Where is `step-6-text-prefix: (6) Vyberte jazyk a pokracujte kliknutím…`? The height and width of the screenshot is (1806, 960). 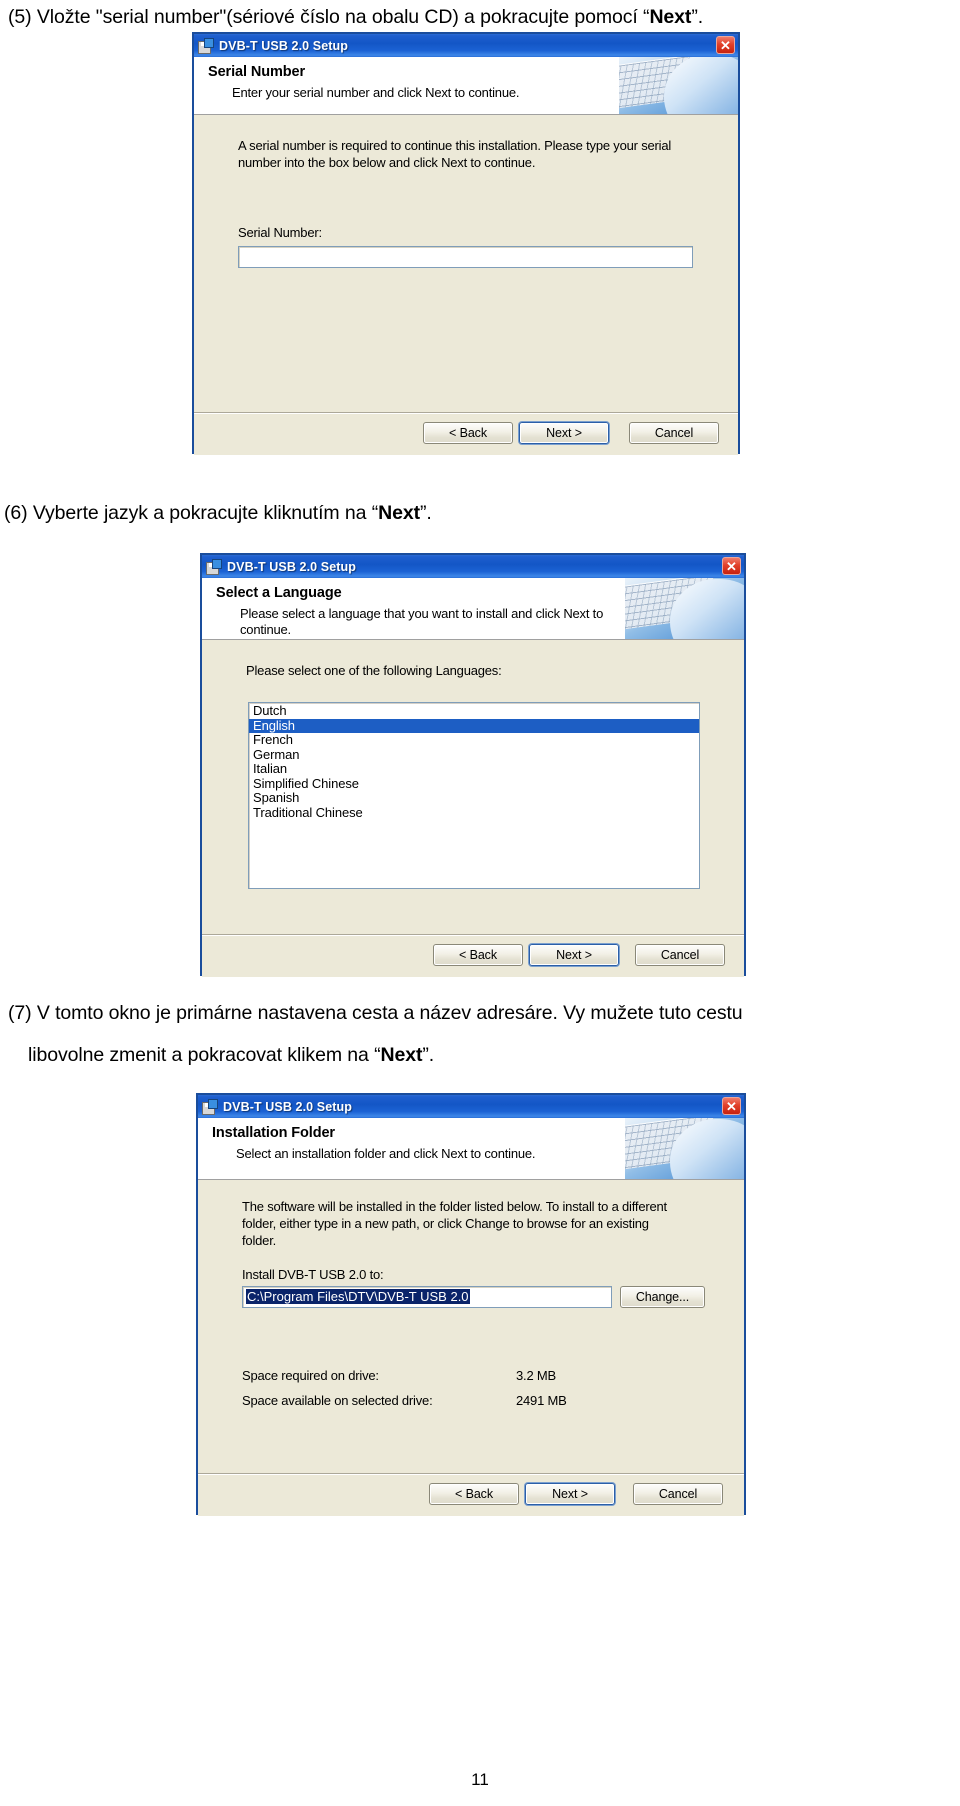
step-6-text-prefix: (6) Vyberte jazyk a pokracujte kliknutím… is located at coordinates (191, 513).